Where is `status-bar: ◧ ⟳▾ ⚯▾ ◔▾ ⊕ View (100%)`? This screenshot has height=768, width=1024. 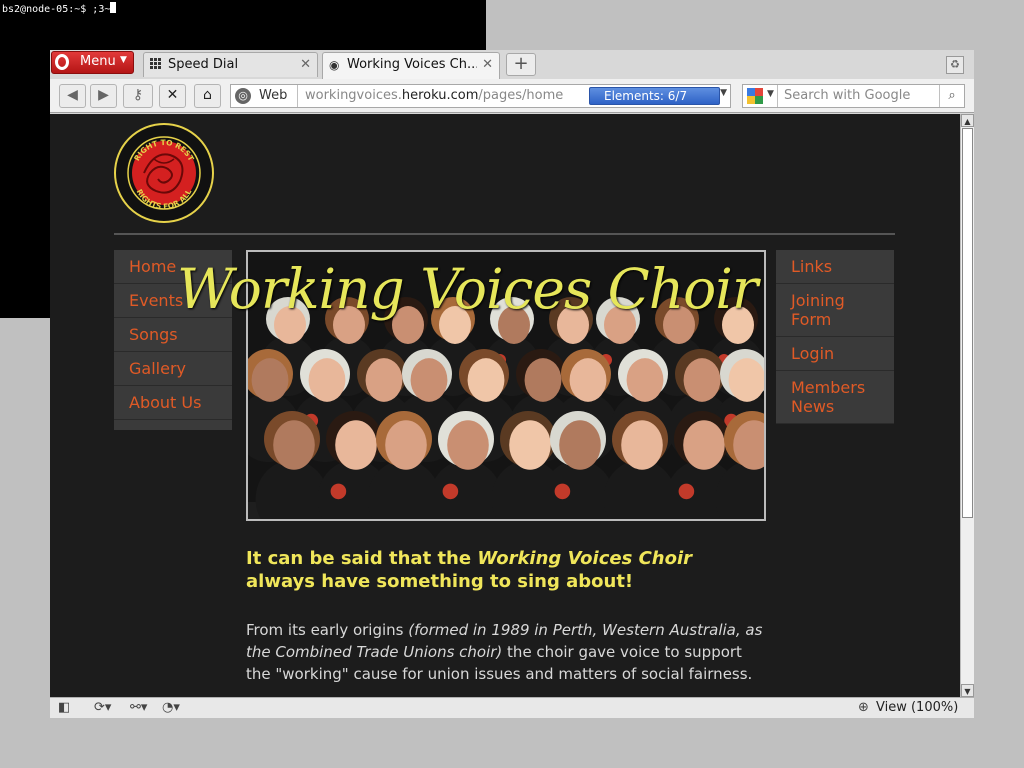 status-bar: ◧ ⟳▾ ⚯▾ ◔▾ ⊕ View (100%) is located at coordinates (512, 707).